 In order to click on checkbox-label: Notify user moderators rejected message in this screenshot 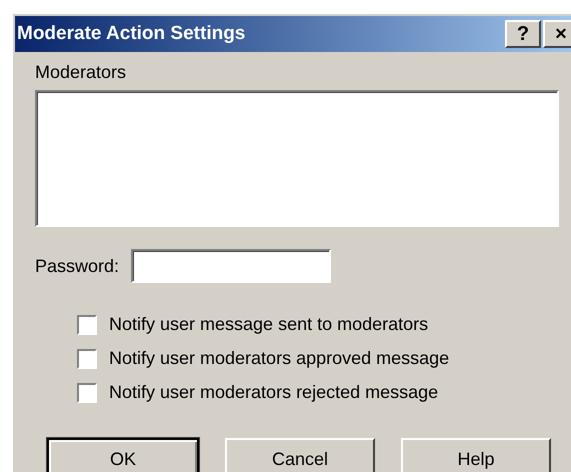, I will do `click(273, 392)`.